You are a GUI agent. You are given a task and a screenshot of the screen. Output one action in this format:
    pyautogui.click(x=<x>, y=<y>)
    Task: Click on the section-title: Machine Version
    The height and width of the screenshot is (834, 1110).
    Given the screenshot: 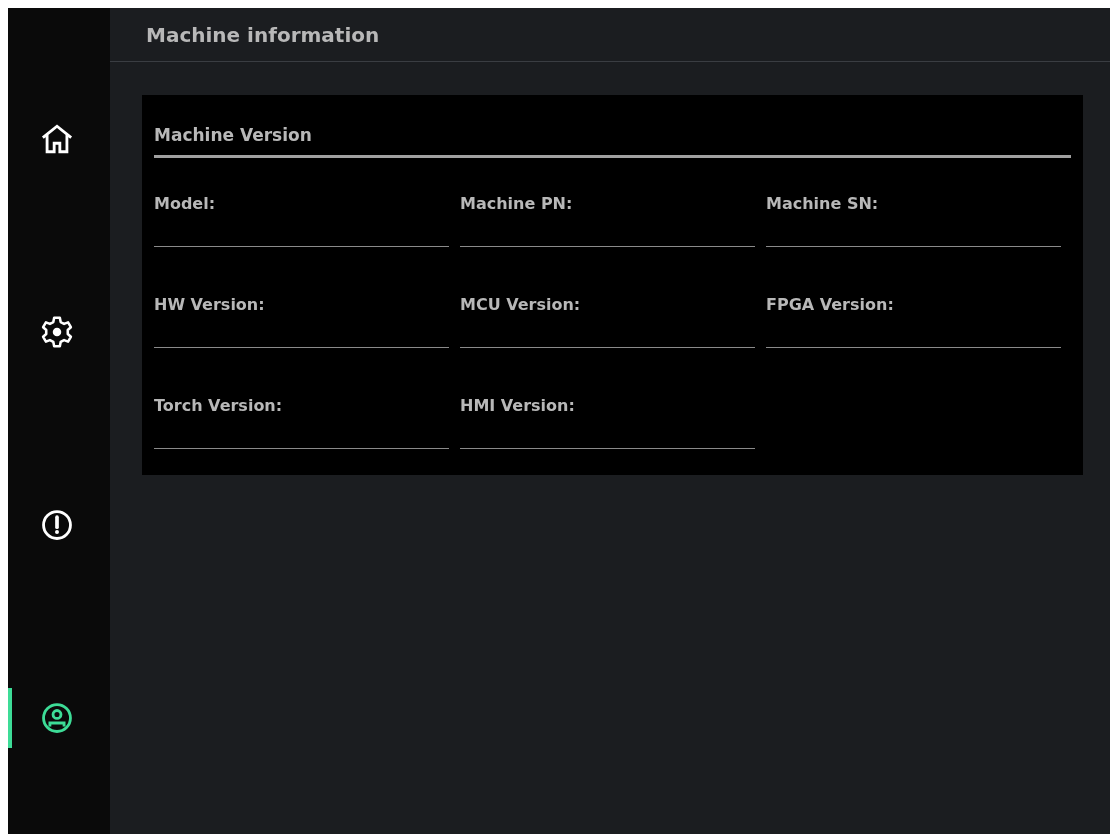 What is the action you would take?
    pyautogui.click(x=612, y=141)
    